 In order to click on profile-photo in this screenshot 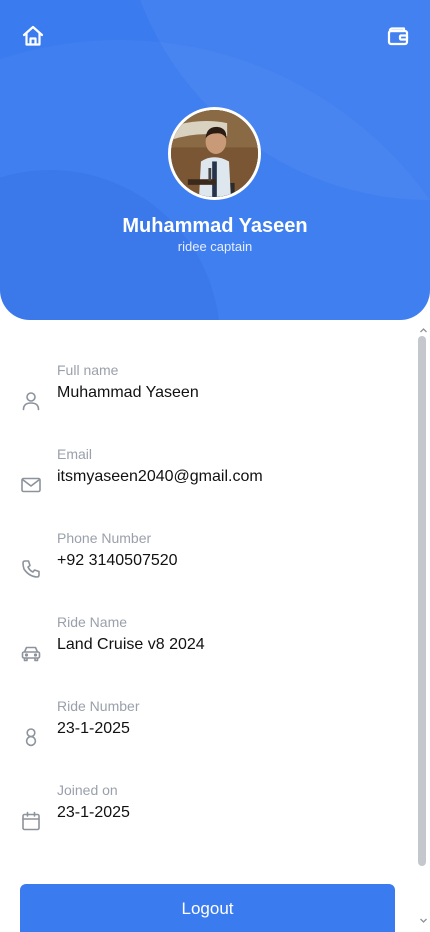, I will do `click(214, 153)`.